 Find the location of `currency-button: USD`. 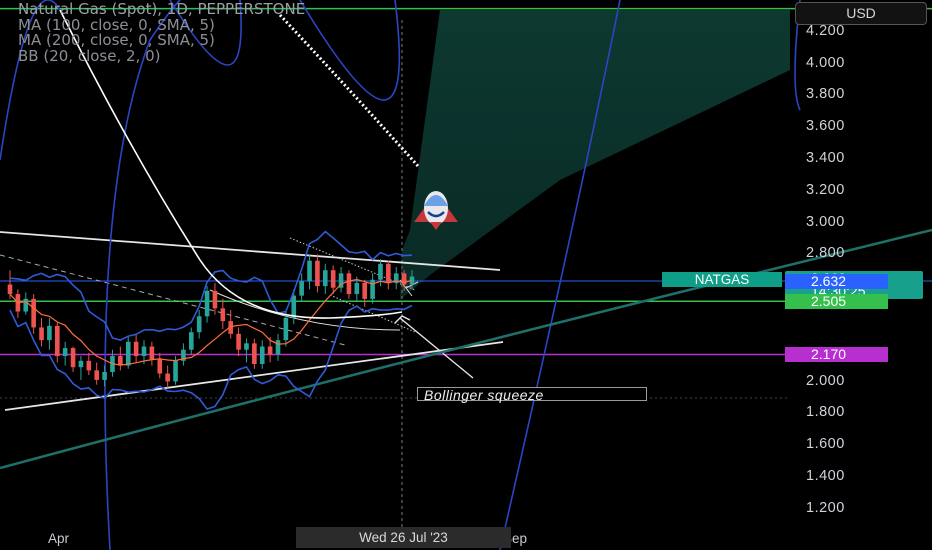

currency-button: USD is located at coordinates (861, 13).